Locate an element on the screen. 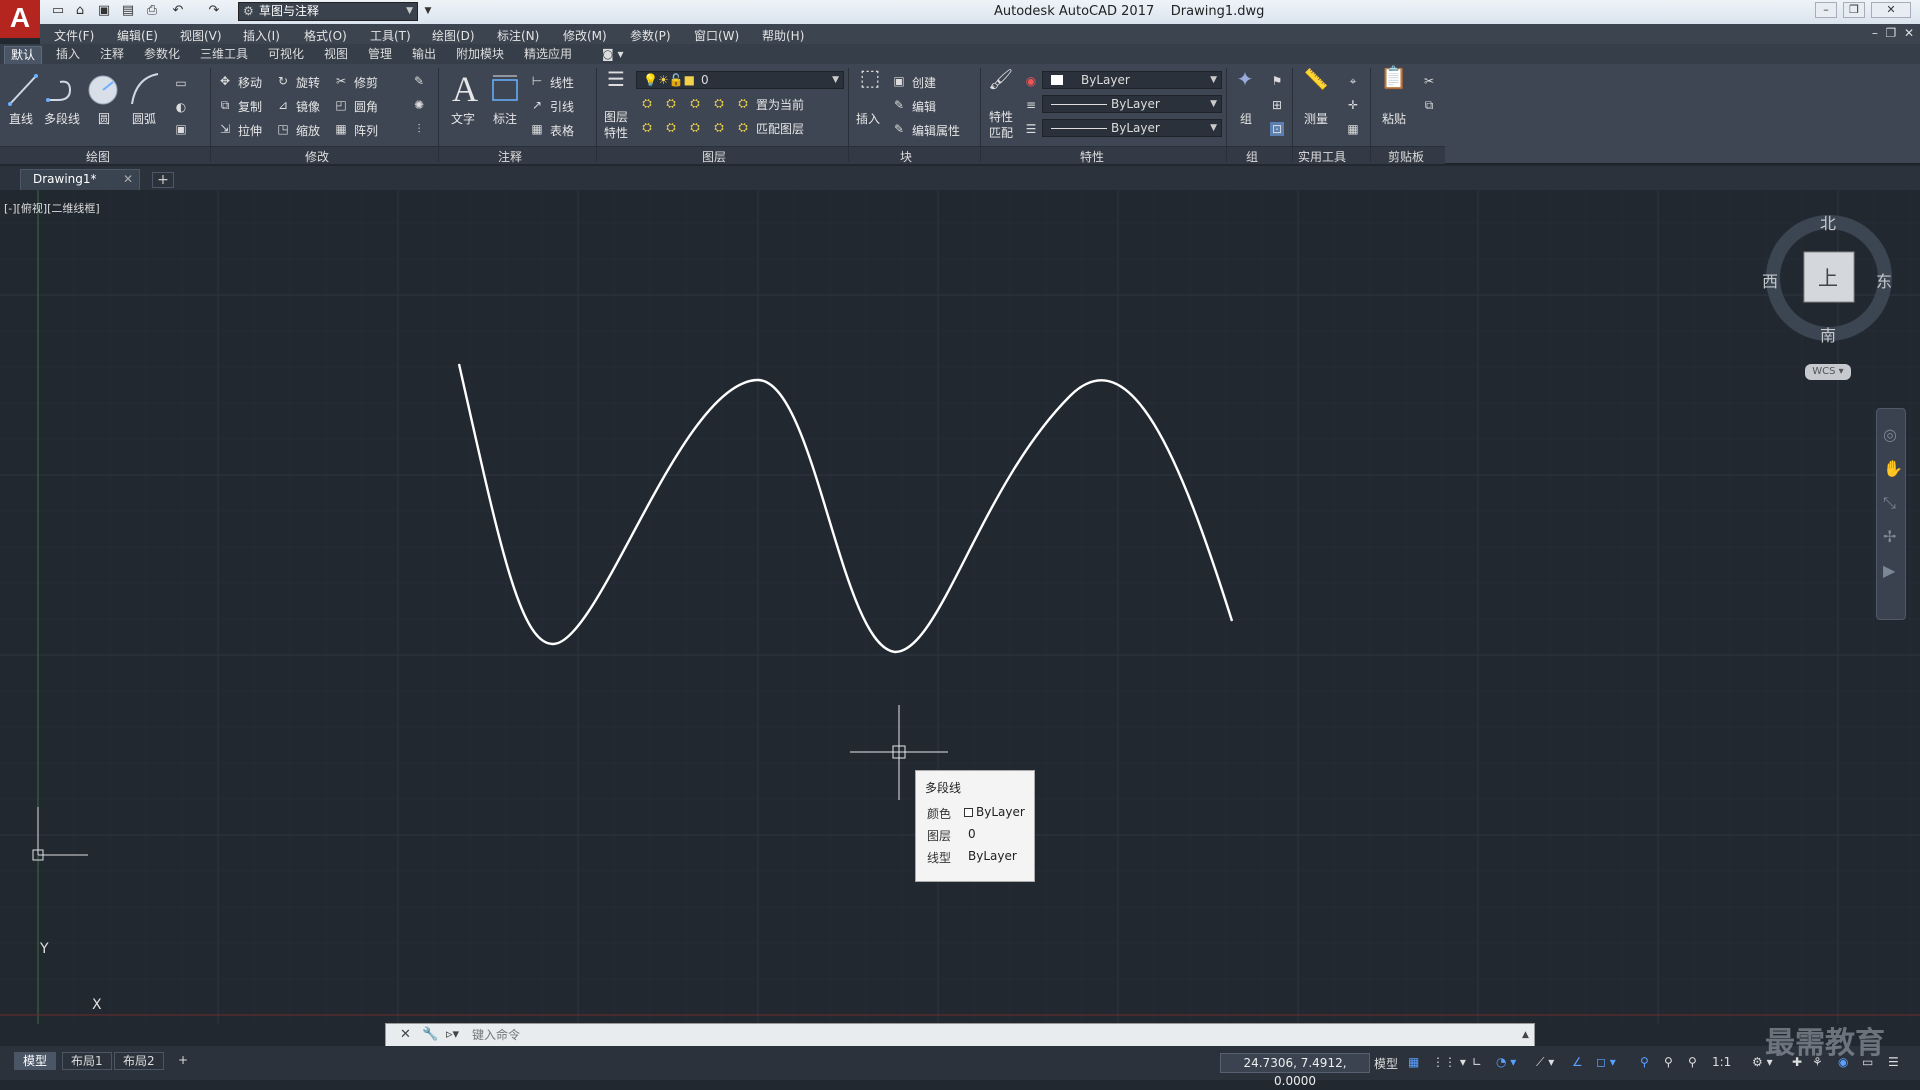 The width and height of the screenshot is (1920, 1090). tab-default: 默认 is located at coordinates (23, 55).